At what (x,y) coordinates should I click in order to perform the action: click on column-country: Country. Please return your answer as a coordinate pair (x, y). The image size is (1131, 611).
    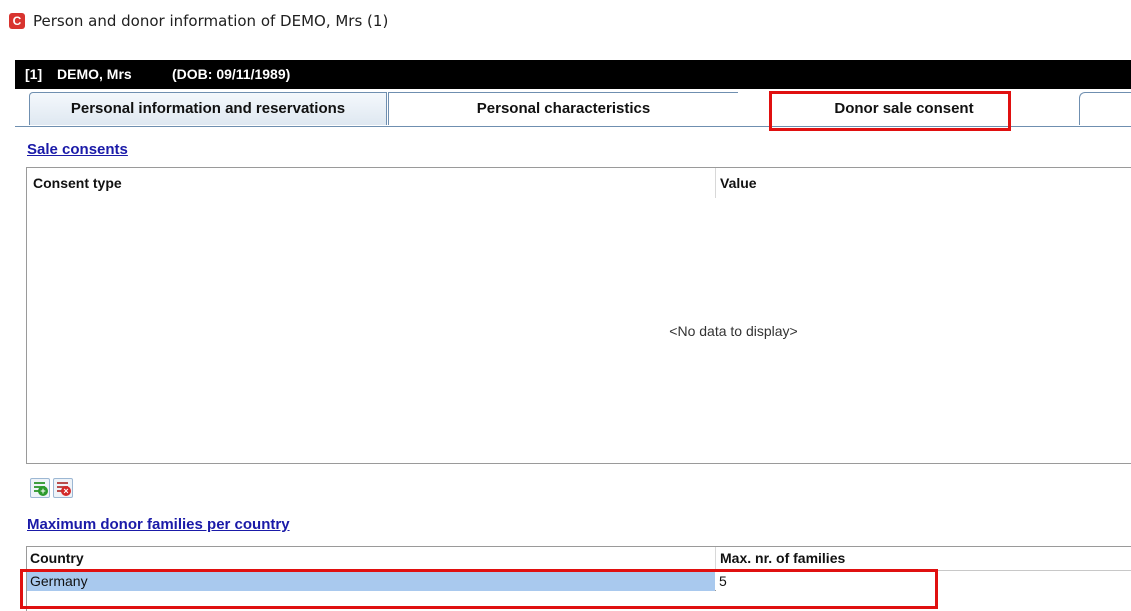
    Looking at the image, I should click on (57, 558).